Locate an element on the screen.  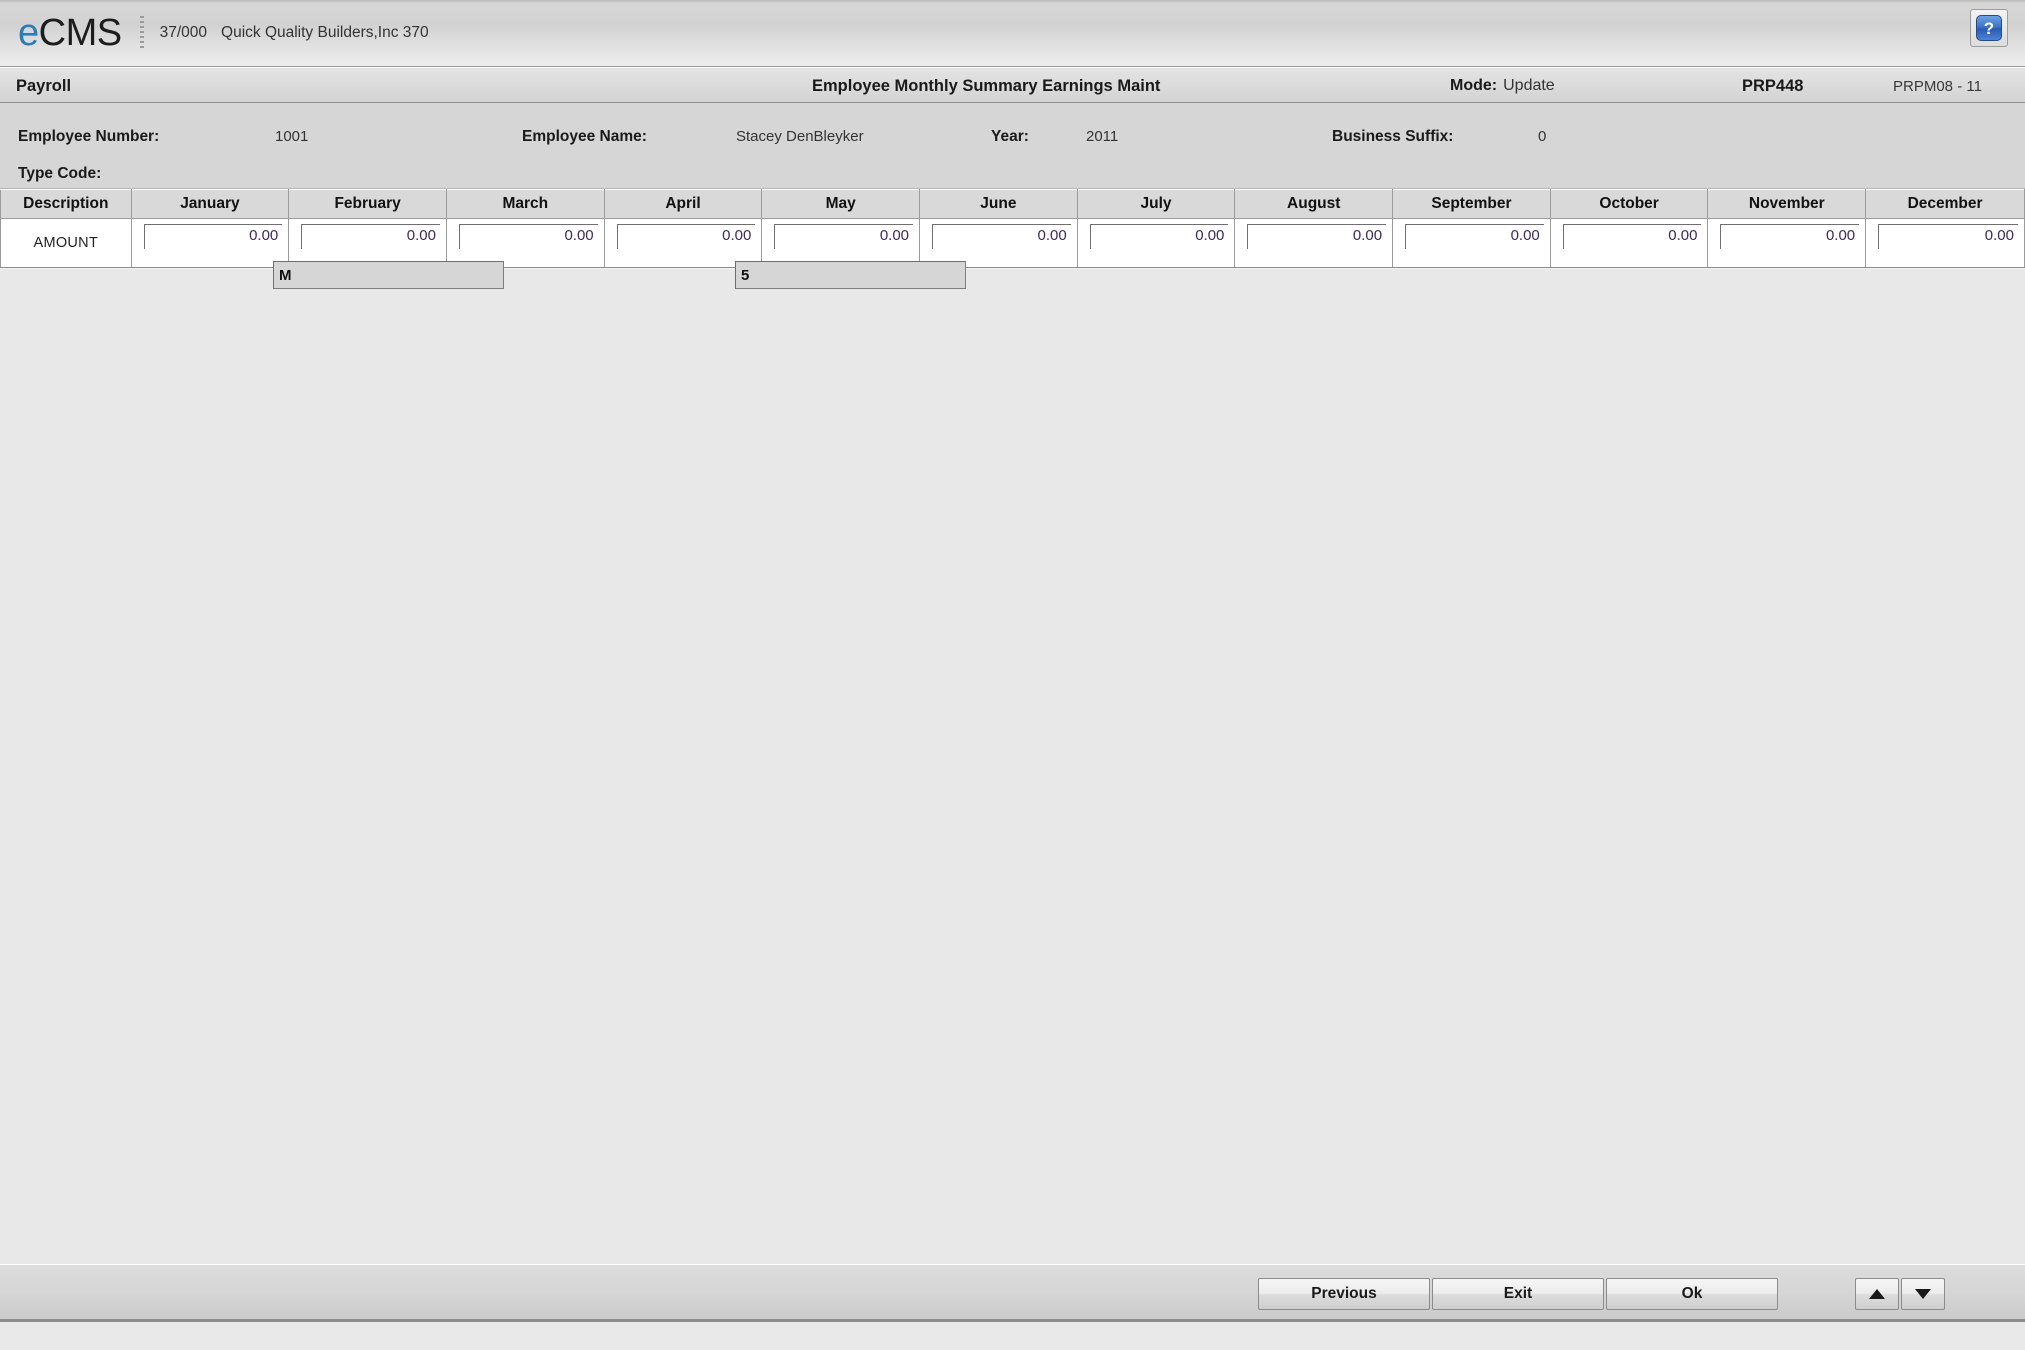
company-code: 37/000 is located at coordinates (183, 32).